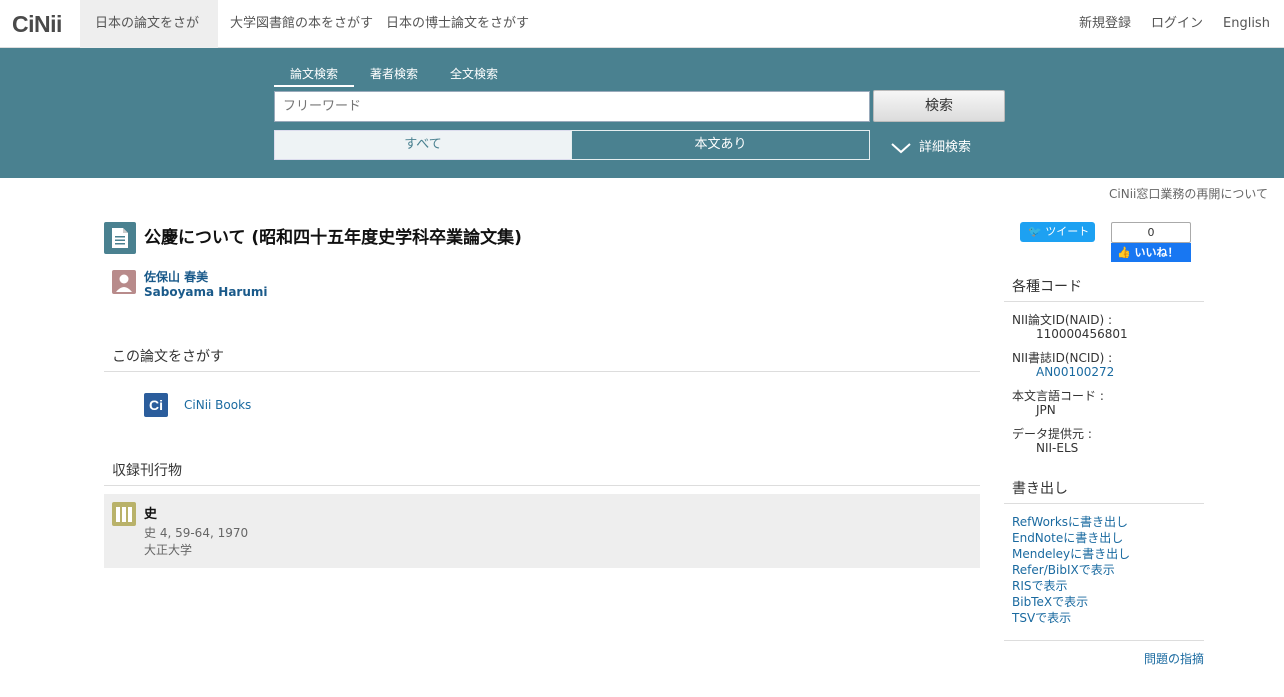 Image resolution: width=1284 pixels, height=697 pixels. What do you see at coordinates (1063, 569) in the screenshot?
I see `export-refer: Refer/BibIXで表示` at bounding box center [1063, 569].